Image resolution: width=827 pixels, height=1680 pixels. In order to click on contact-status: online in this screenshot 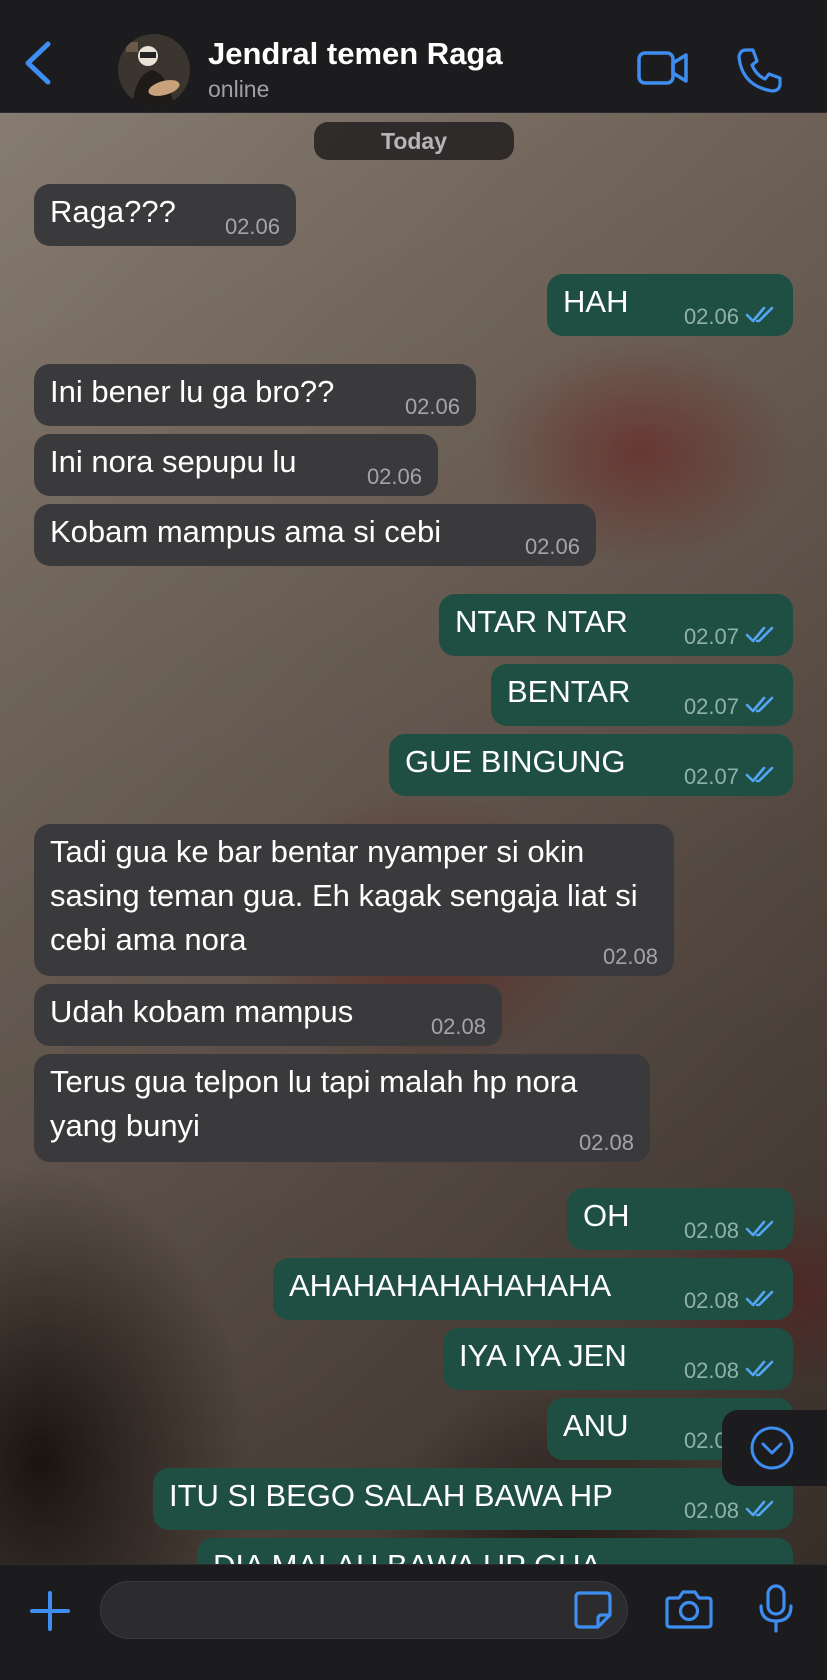, I will do `click(239, 89)`.